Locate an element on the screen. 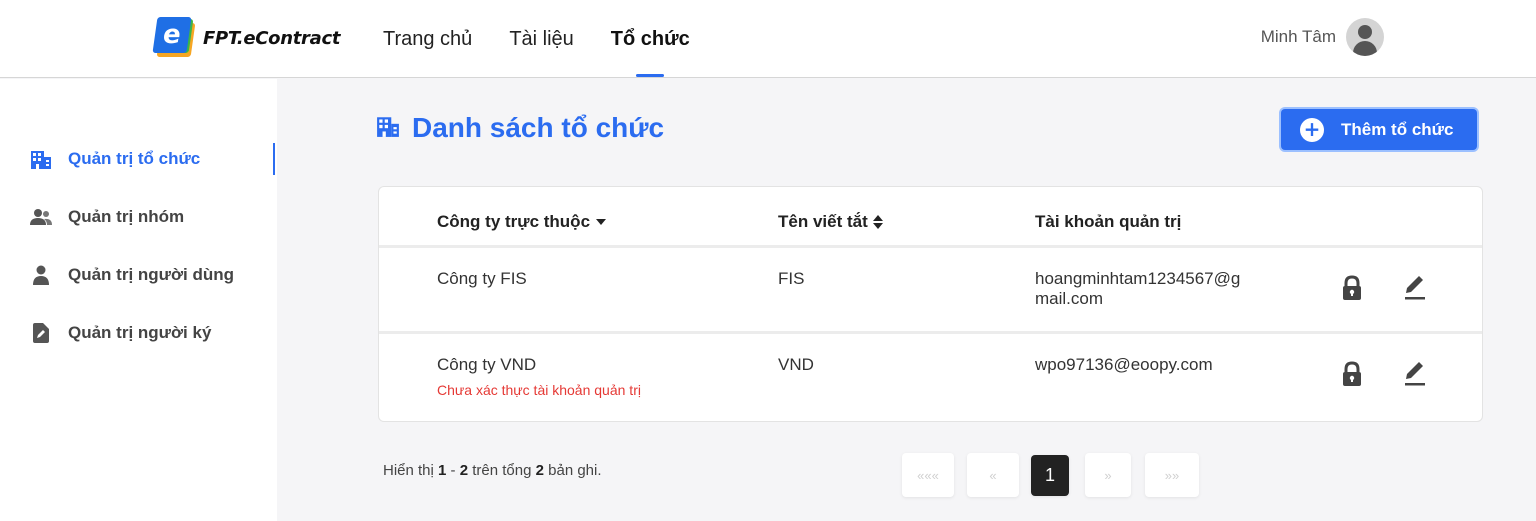 The width and height of the screenshot is (1536, 521). page-title-text: Danh sách tổ chức is located at coordinates (538, 127).